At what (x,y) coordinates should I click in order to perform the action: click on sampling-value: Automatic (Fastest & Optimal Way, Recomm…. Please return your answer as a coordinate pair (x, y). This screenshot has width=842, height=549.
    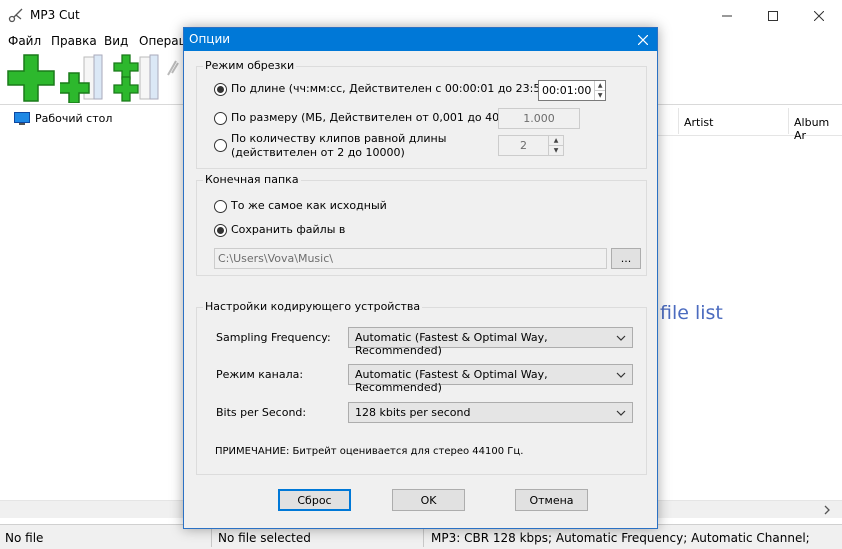
    Looking at the image, I should click on (451, 344).